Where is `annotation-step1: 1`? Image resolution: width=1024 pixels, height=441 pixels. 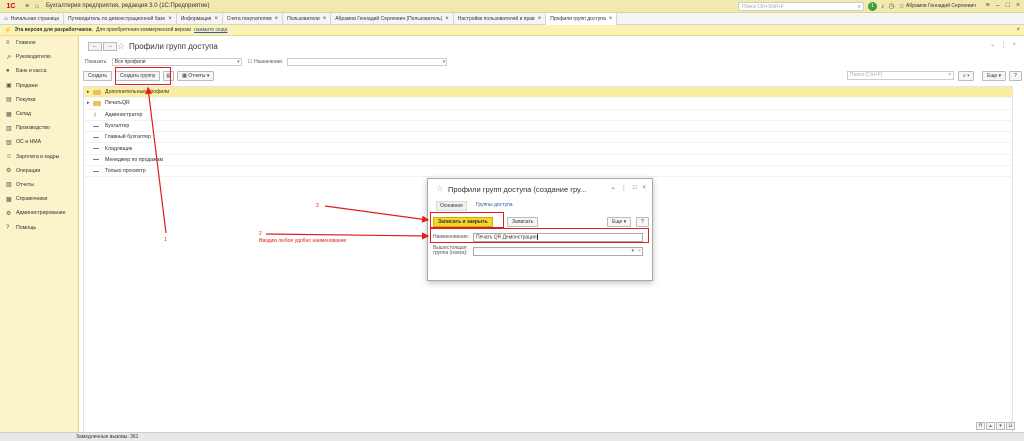 annotation-step1: 1 is located at coordinates (165, 240).